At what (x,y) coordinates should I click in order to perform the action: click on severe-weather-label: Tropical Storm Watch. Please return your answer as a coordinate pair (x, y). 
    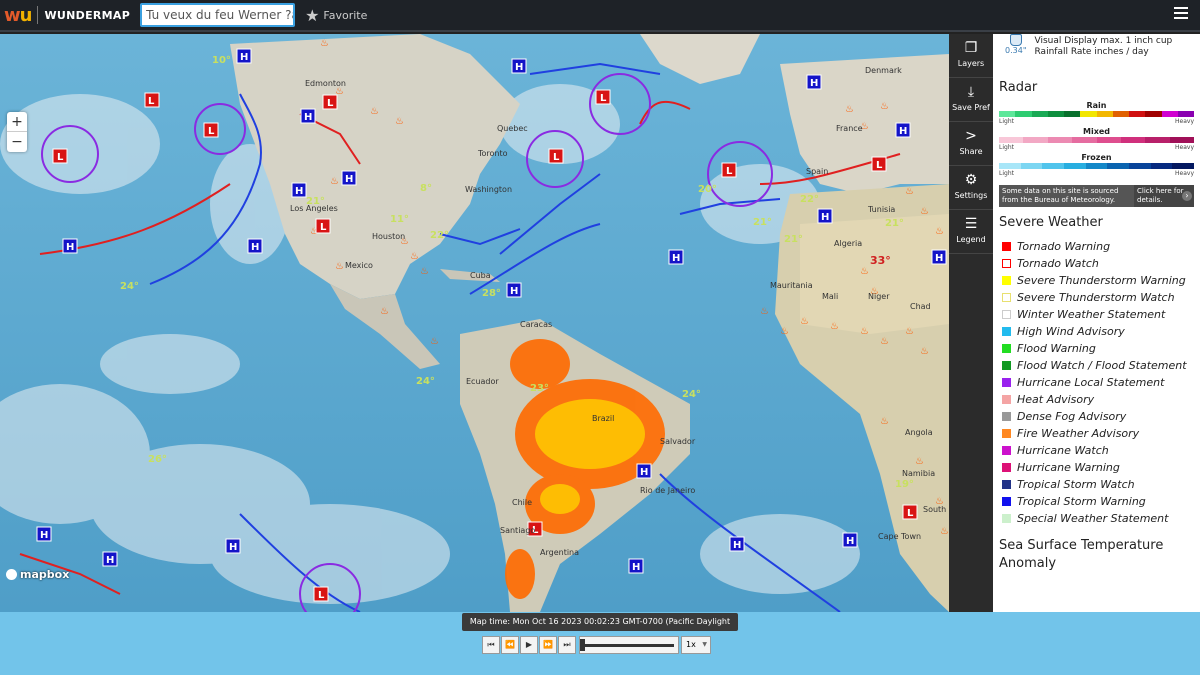
    Looking at the image, I should click on (1076, 484).